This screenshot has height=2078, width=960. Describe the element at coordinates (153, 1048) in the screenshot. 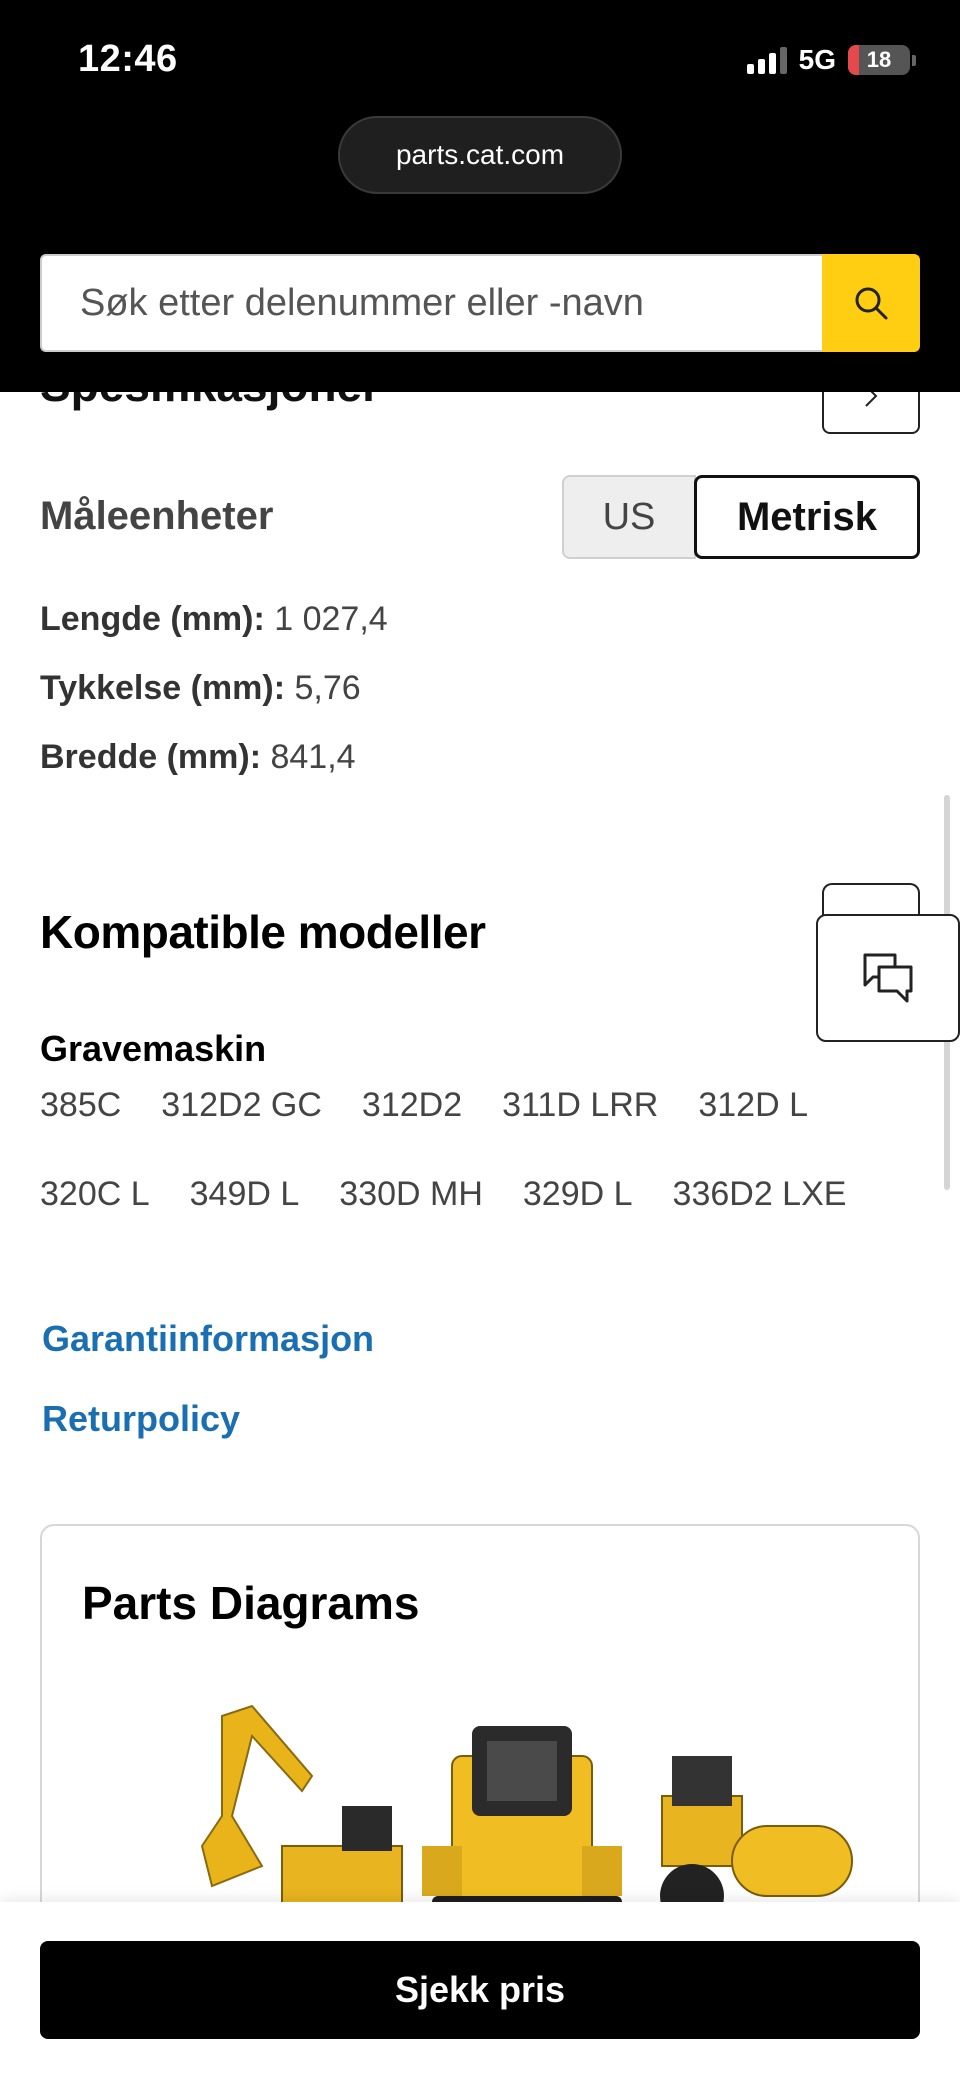

I see `compatible-category: Gravemaskin` at that location.